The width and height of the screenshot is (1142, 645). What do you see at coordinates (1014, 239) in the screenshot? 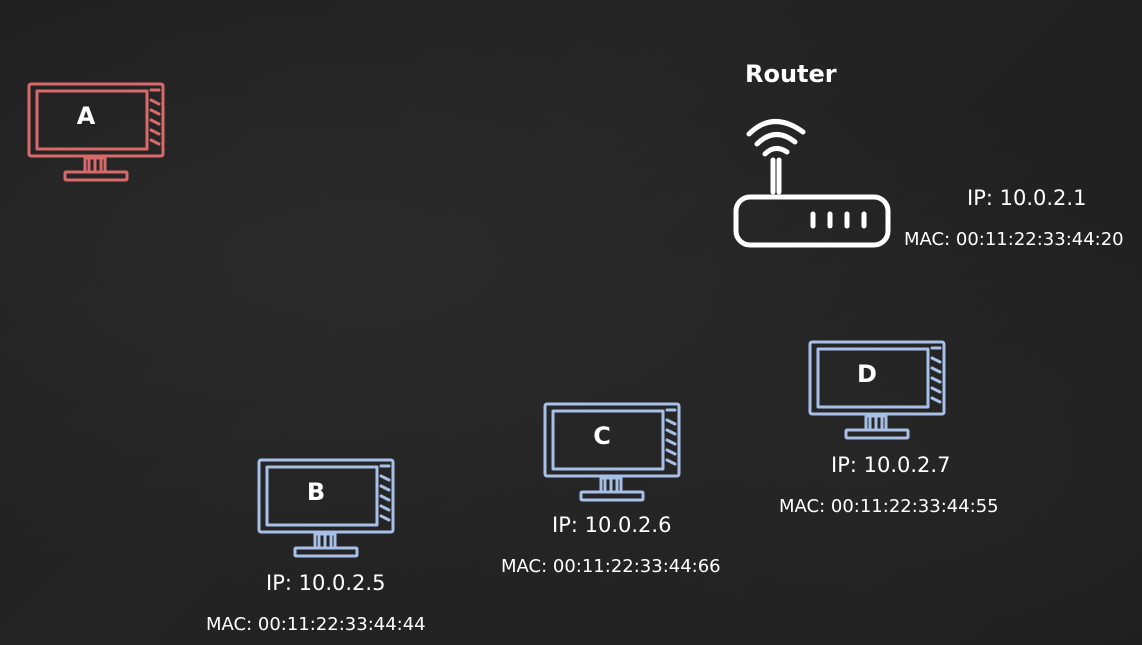
I see `router-mac: MAC: 00:11:22:33:44:20` at bounding box center [1014, 239].